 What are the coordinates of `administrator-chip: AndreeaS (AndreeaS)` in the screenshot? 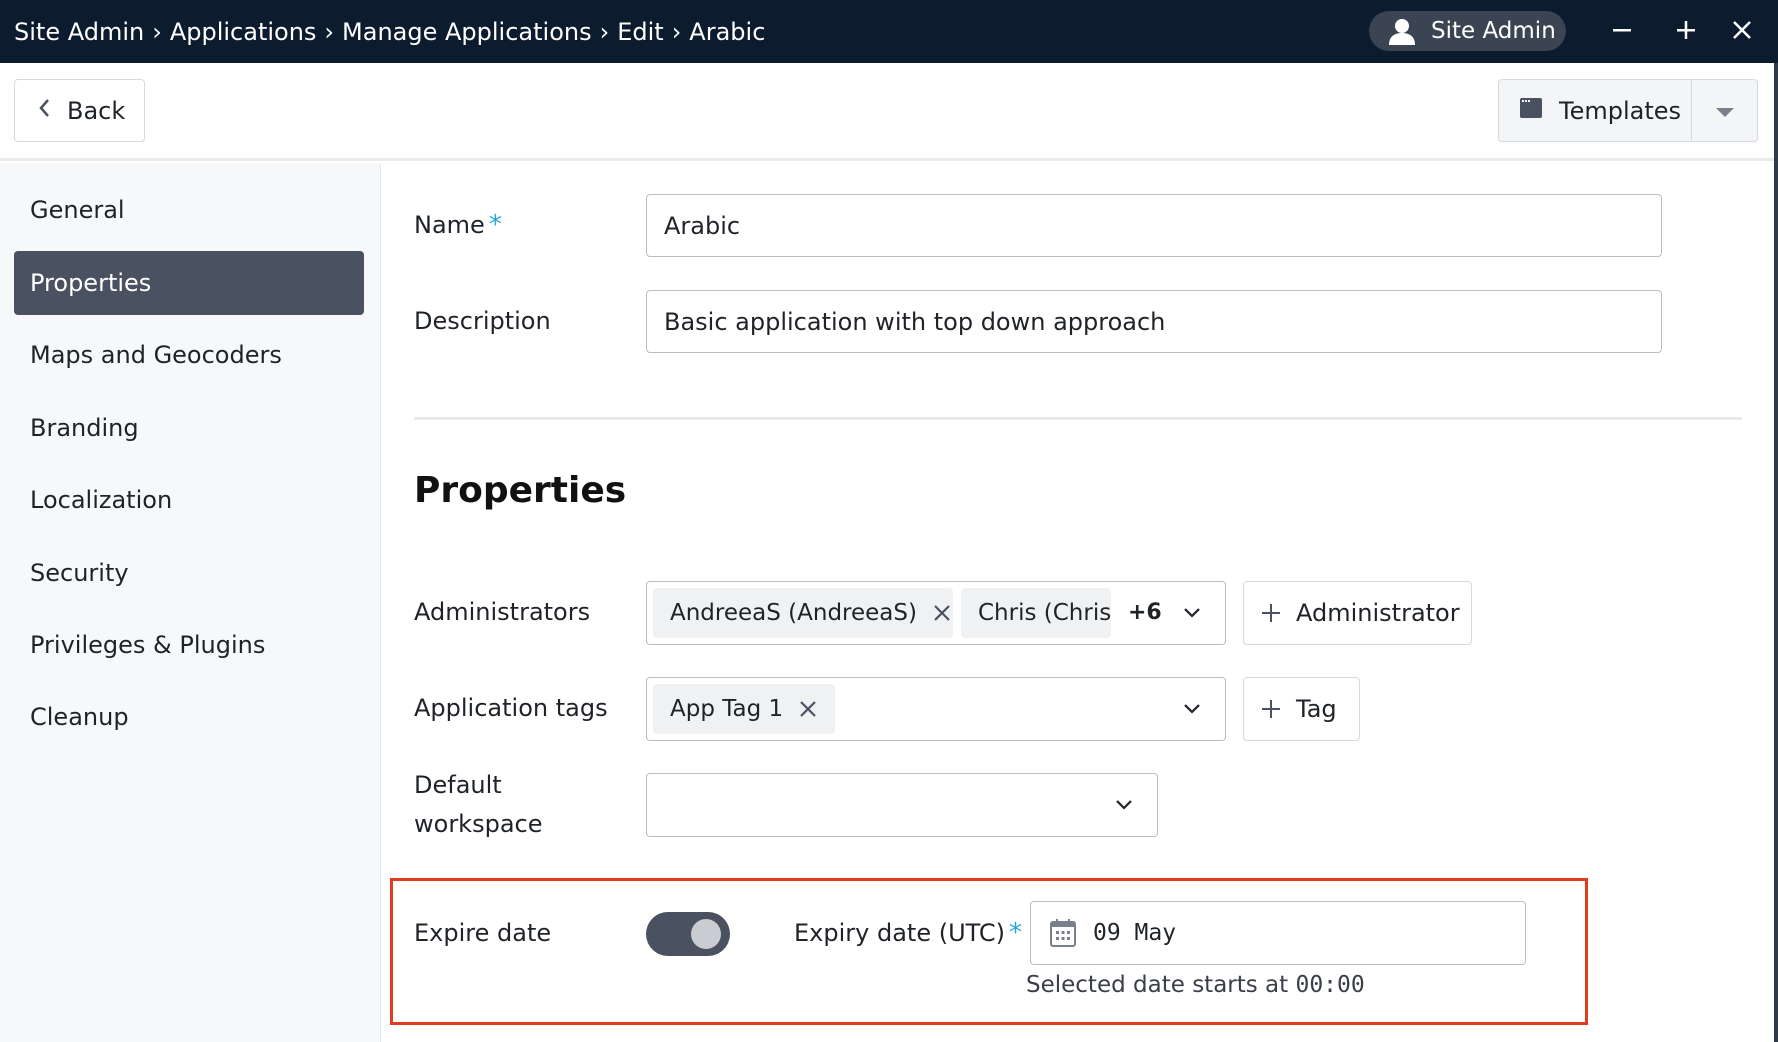 It's located at (803, 613).